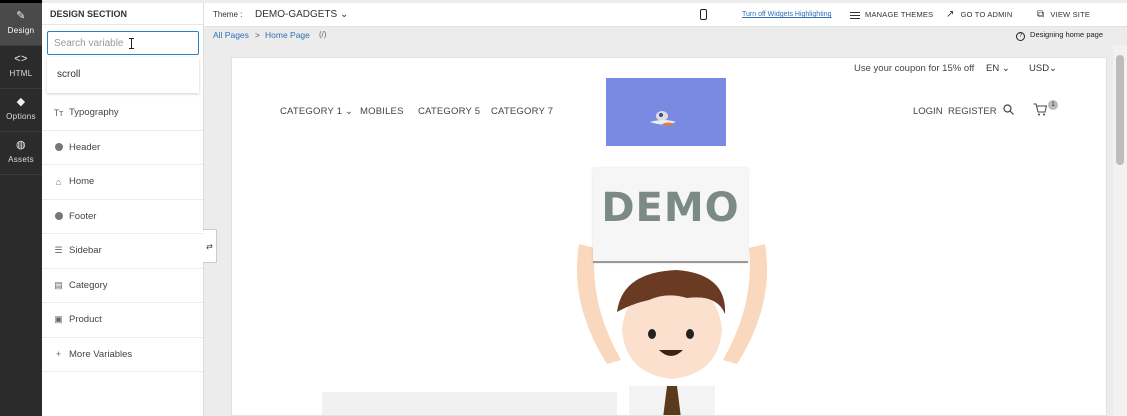 Image resolution: width=1127 pixels, height=416 pixels. I want to click on menu-item-sidebar: ☰ Sidebar, so click(122, 251).